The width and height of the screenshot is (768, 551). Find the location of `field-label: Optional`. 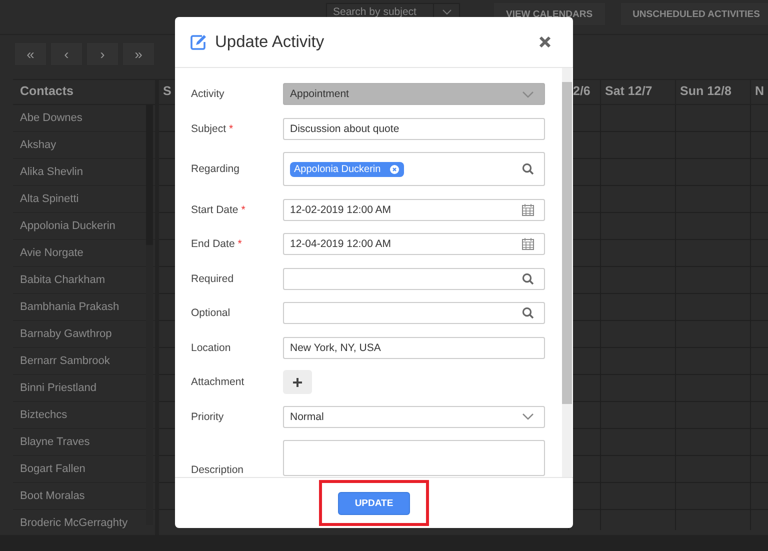

field-label: Optional is located at coordinates (211, 313).